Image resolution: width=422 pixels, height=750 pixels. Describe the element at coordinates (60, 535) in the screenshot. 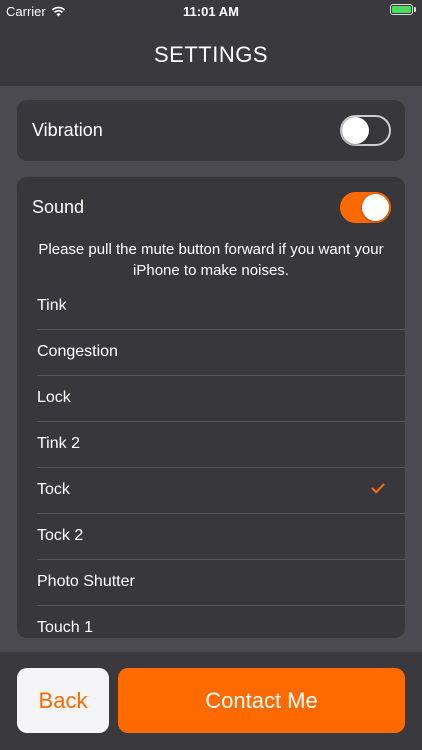

I see `sound-item-label: Tock 2` at that location.